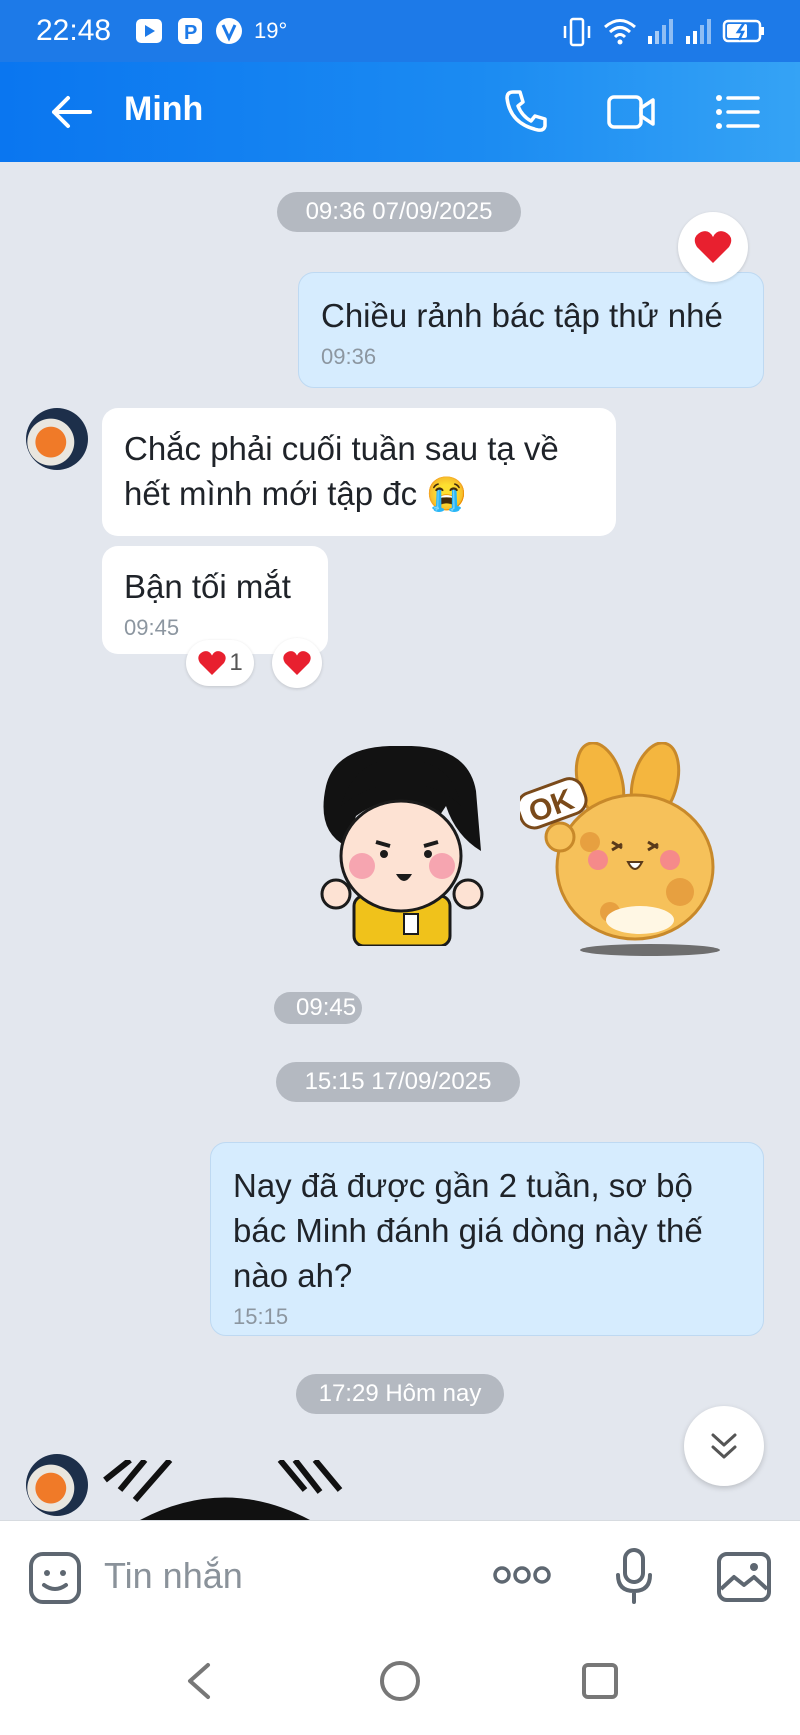 This screenshot has width=800, height=1735. Describe the element at coordinates (743, 31) in the screenshot. I see `battery-charging-icon` at that location.